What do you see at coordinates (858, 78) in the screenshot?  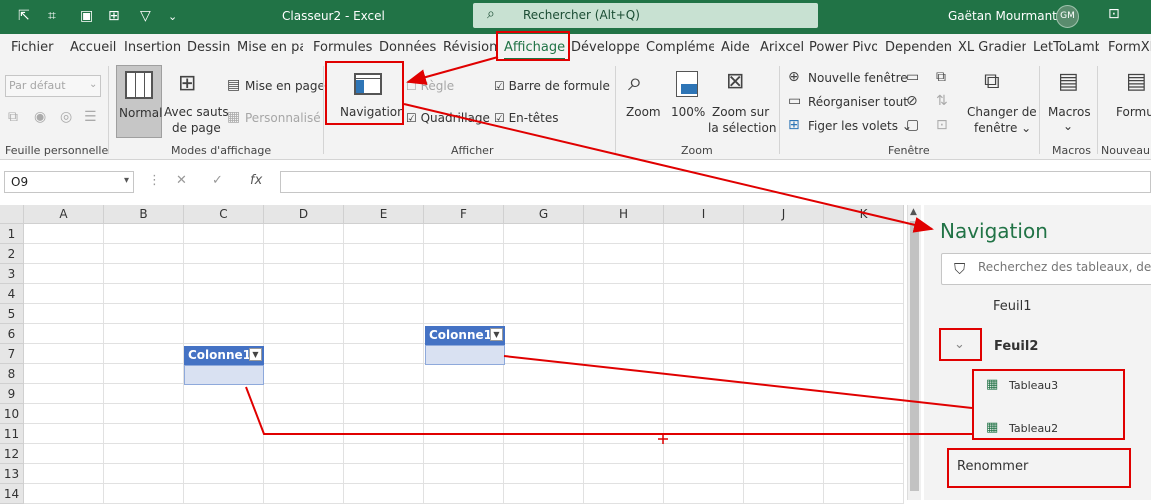 I see `nouvelle-fenetre-button: Nouvelle fenêtre` at bounding box center [858, 78].